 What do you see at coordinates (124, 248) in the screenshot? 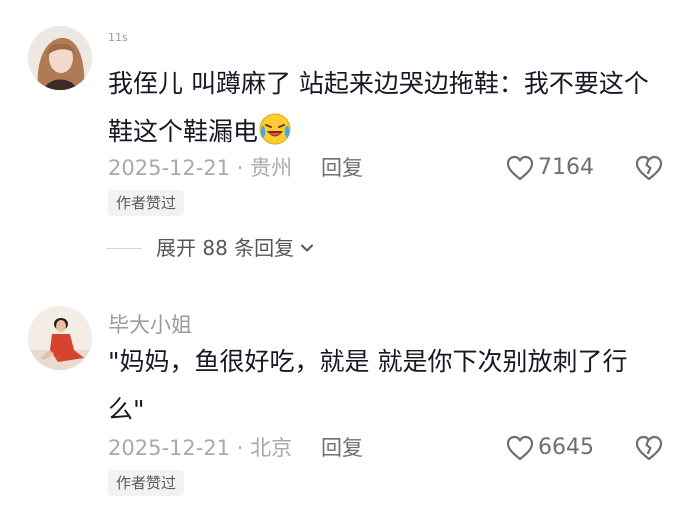
I see `divider` at bounding box center [124, 248].